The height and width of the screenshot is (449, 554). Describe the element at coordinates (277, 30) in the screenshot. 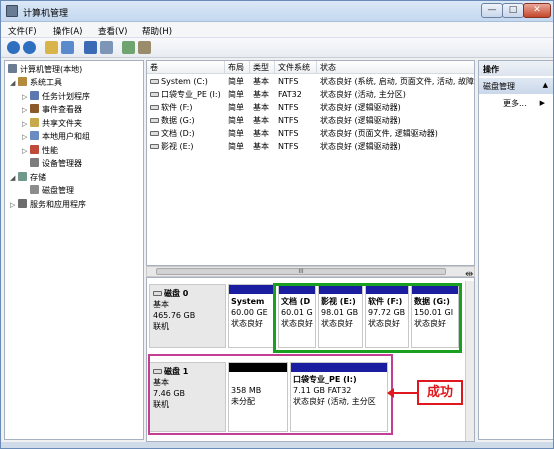

I see `menu-bar: 文件(F) 操作(A) 查看(V) 帮助(H)` at that location.